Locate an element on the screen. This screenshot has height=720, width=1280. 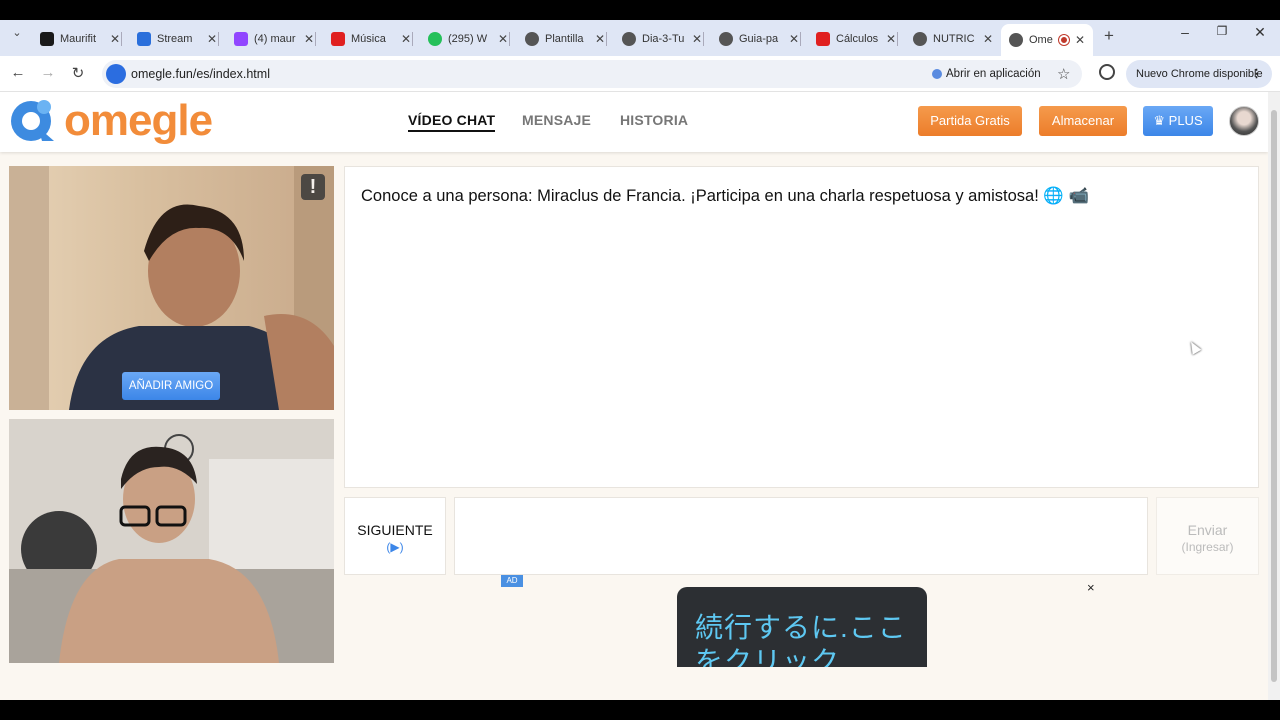
next-button: SIGUIENTE (▶) is located at coordinates (395, 536).